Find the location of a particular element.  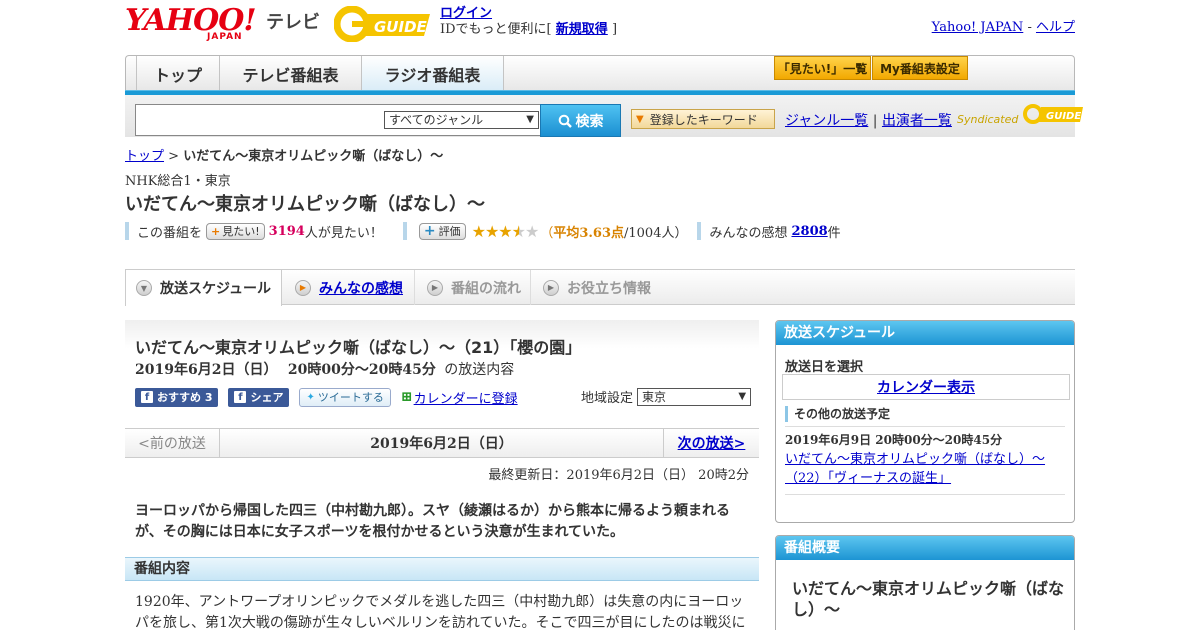

mitai-button: + 見たい! is located at coordinates (235, 231).